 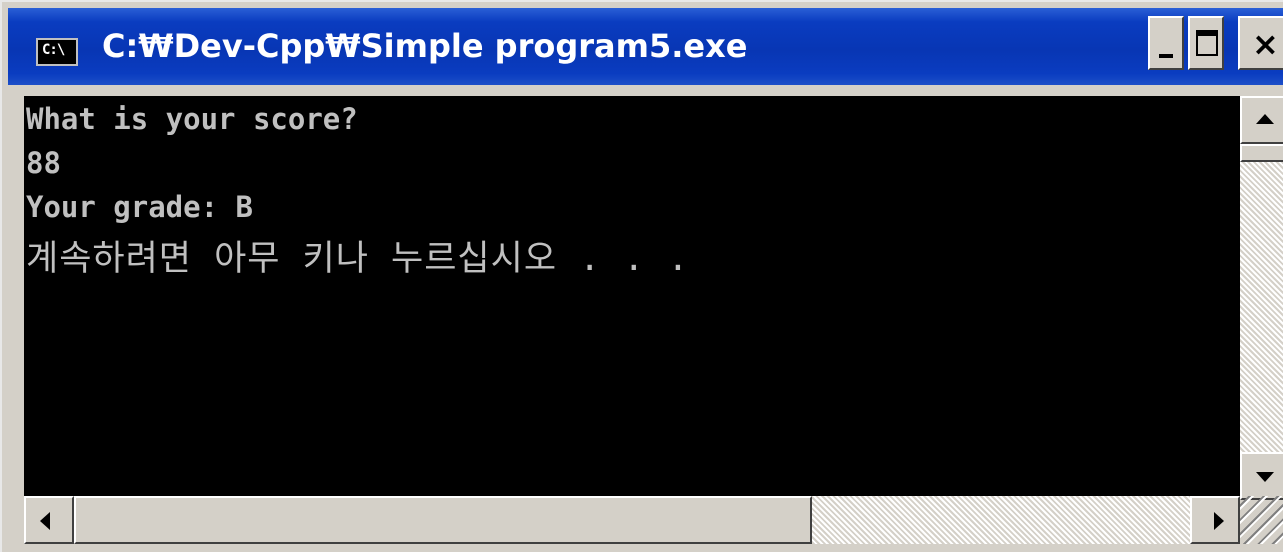 I want to click on horizontal-scrollbar, so click(x=632, y=520).